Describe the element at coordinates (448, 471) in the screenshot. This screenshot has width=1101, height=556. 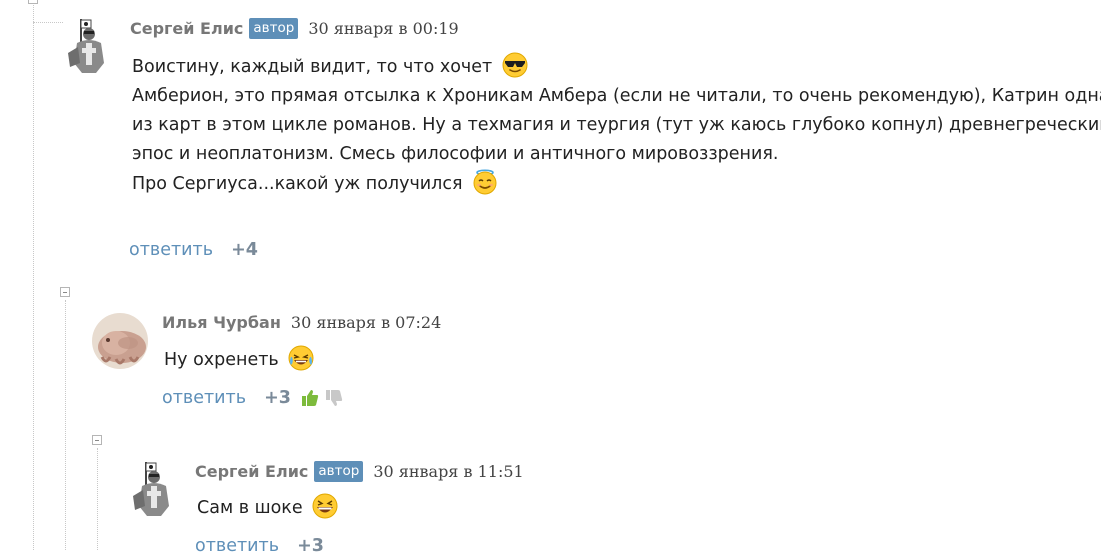
I see `comment-date: 30 января в 11:51` at that location.